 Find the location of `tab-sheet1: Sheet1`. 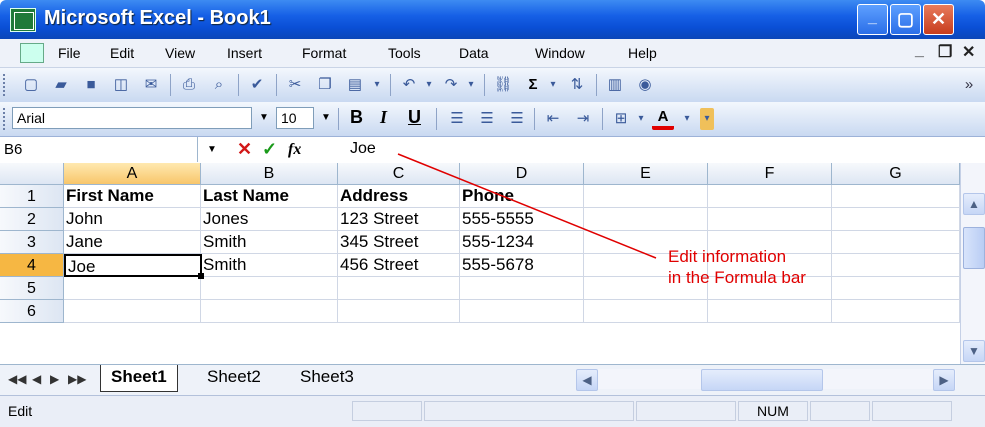

tab-sheet1: Sheet1 is located at coordinates (139, 378).